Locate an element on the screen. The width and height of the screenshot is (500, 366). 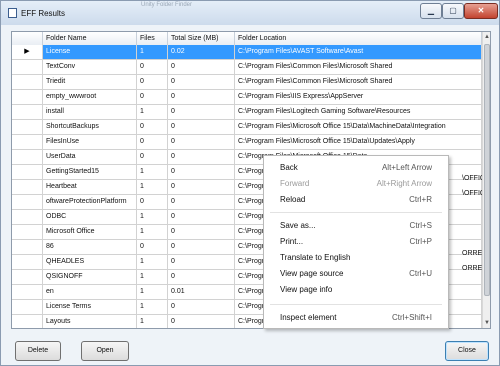
total-size-cell: 0.01 is located at coordinates (201, 292).